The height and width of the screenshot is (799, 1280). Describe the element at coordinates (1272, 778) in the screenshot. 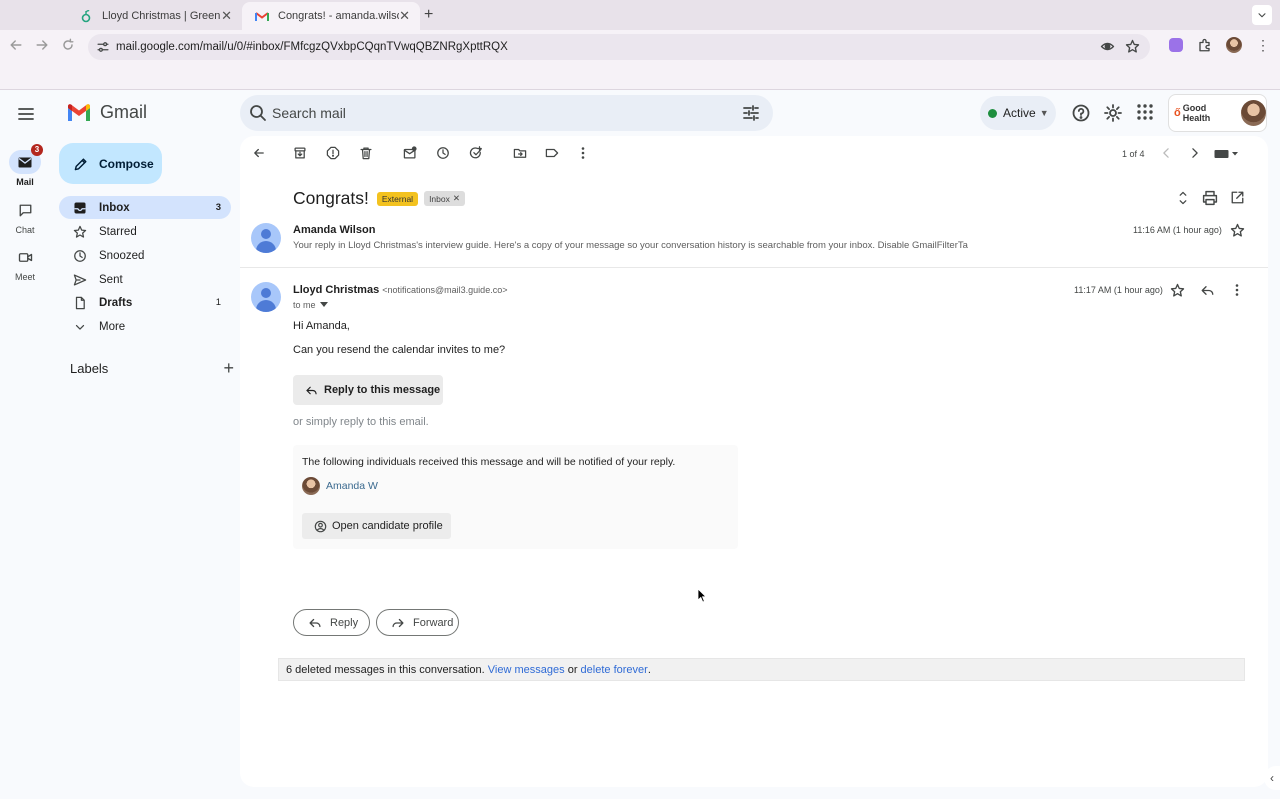

I see `side-panel-toggle: ‹` at that location.